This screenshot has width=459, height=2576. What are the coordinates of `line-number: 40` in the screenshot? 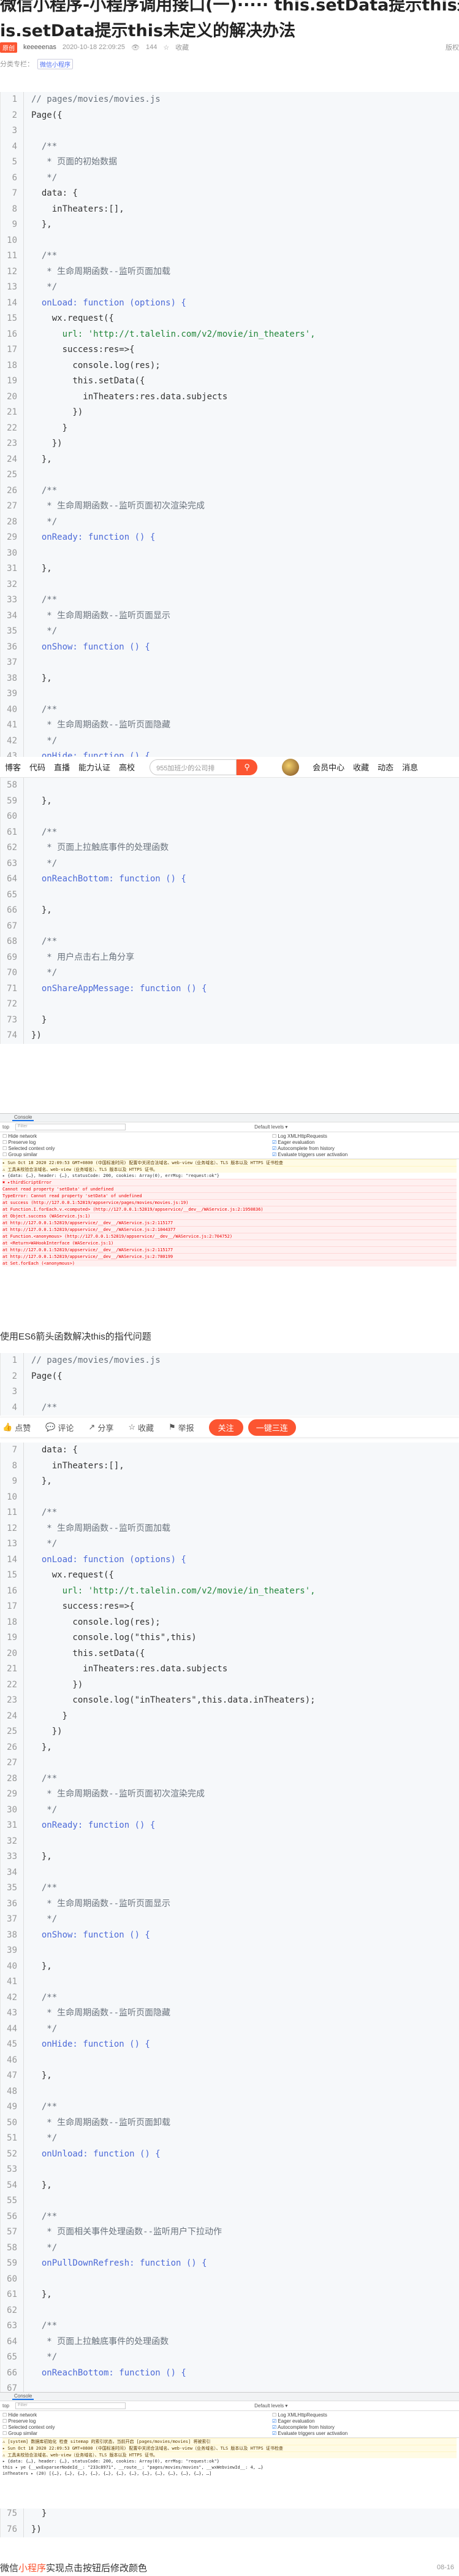 It's located at (12, 710).